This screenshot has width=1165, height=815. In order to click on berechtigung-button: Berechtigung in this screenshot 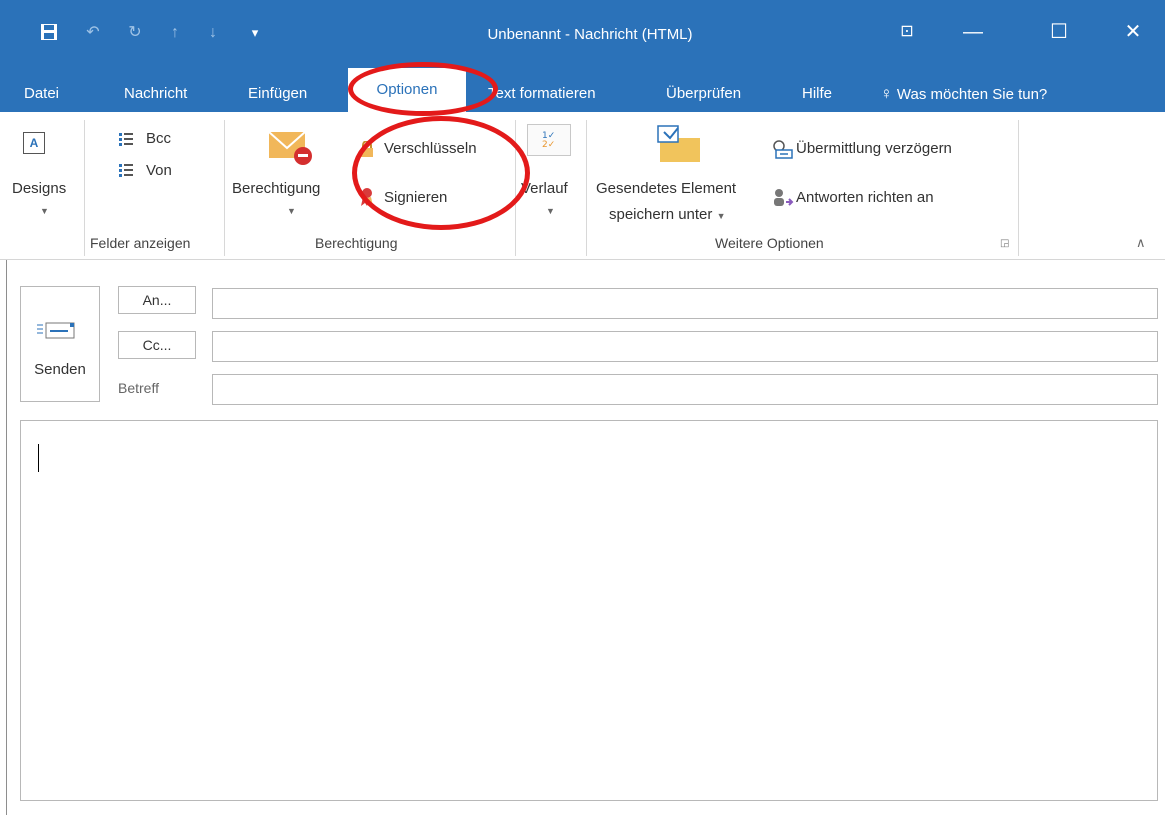, I will do `click(276, 188)`.